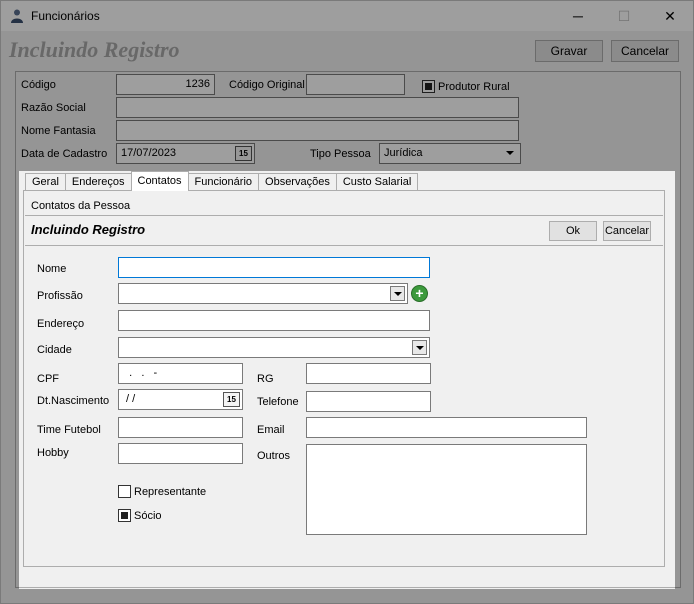 Image resolution: width=694 pixels, height=604 pixels. I want to click on data-cadastro-label: Data de Cadastro, so click(64, 154).